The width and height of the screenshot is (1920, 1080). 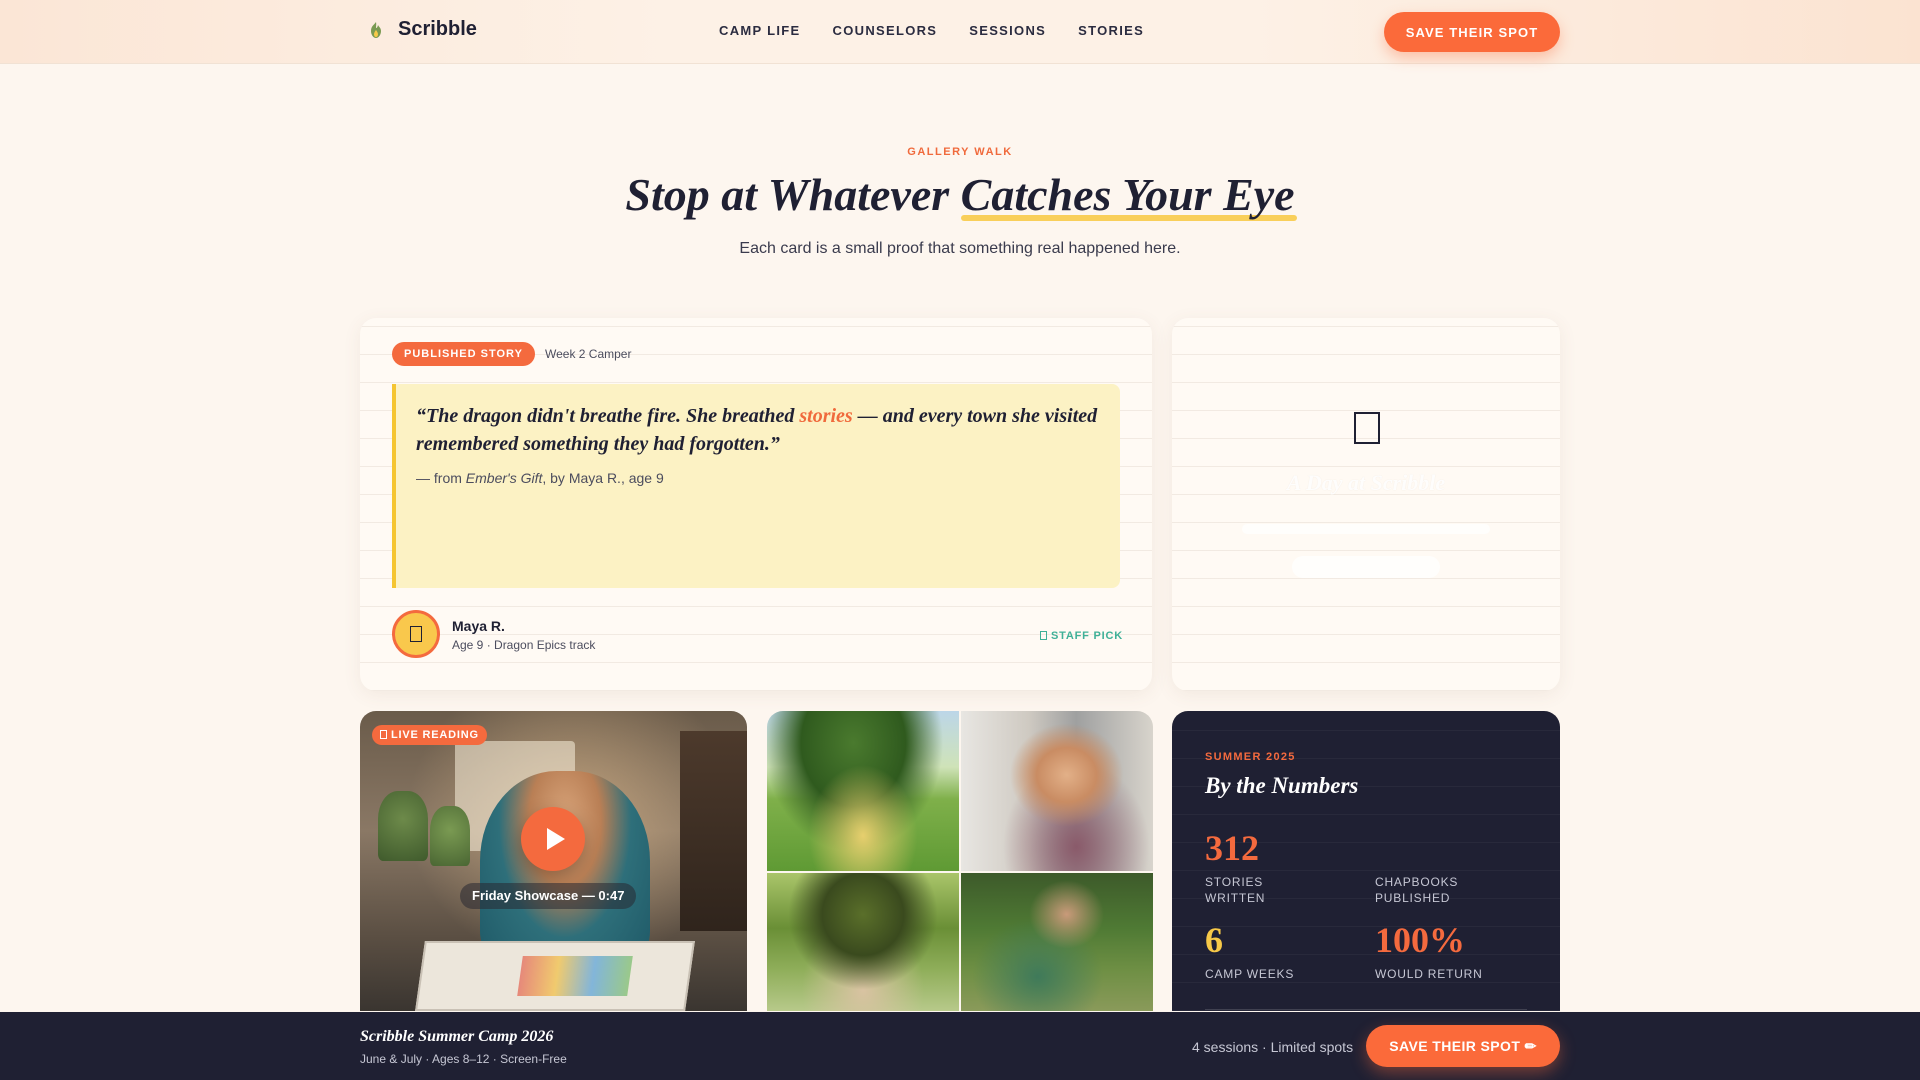 I want to click on flame-logo-icon, so click(x=376, y=29).